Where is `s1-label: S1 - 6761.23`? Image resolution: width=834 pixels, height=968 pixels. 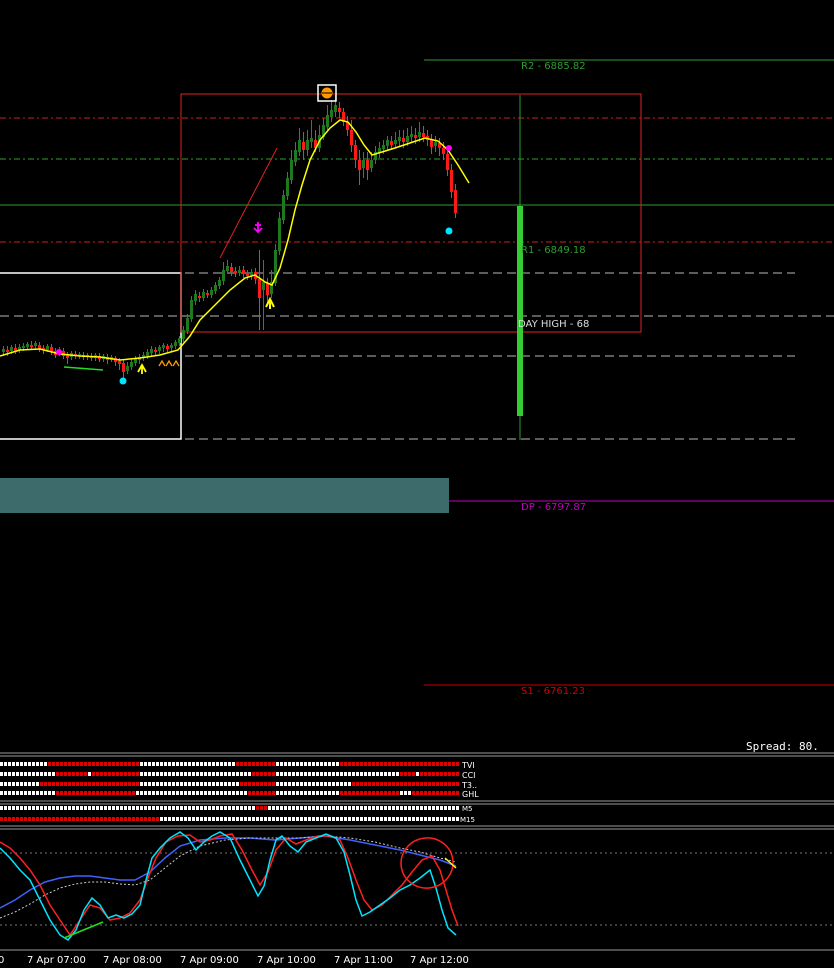
s1-label: S1 - 6761.23 is located at coordinates (553, 691).